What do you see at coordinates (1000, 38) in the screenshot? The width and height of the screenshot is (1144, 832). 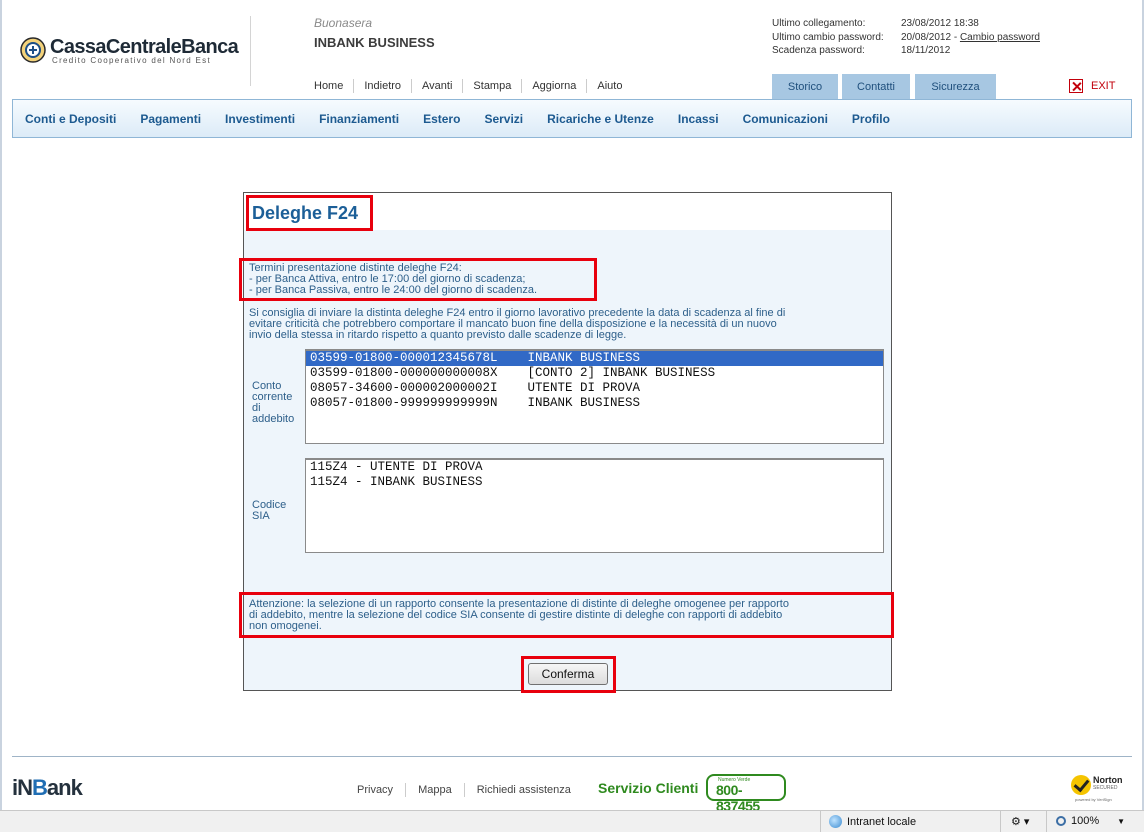 I see `change-password-link: Cambio password` at bounding box center [1000, 38].